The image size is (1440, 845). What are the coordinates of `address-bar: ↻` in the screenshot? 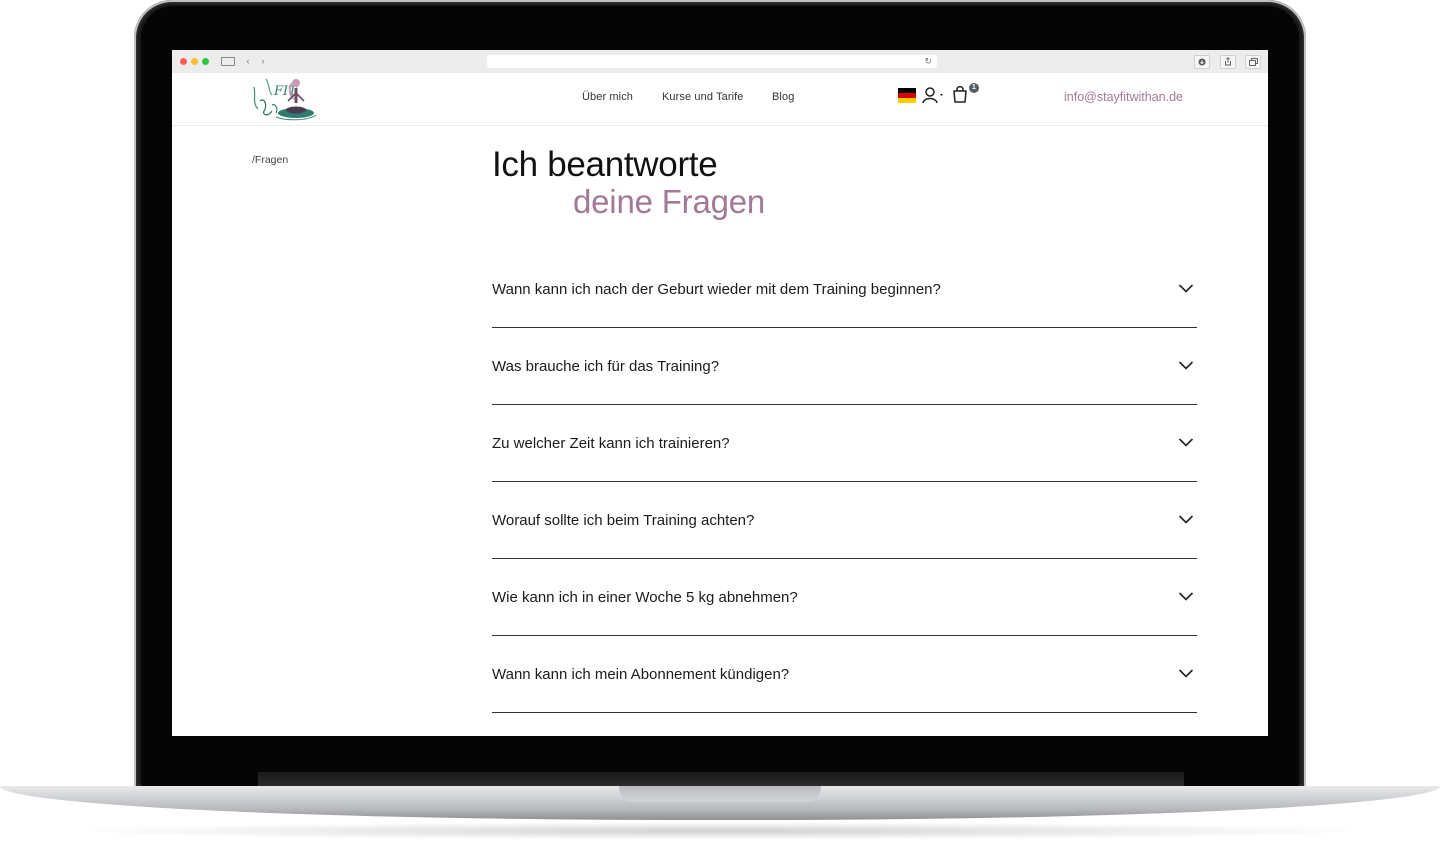 It's located at (712, 61).